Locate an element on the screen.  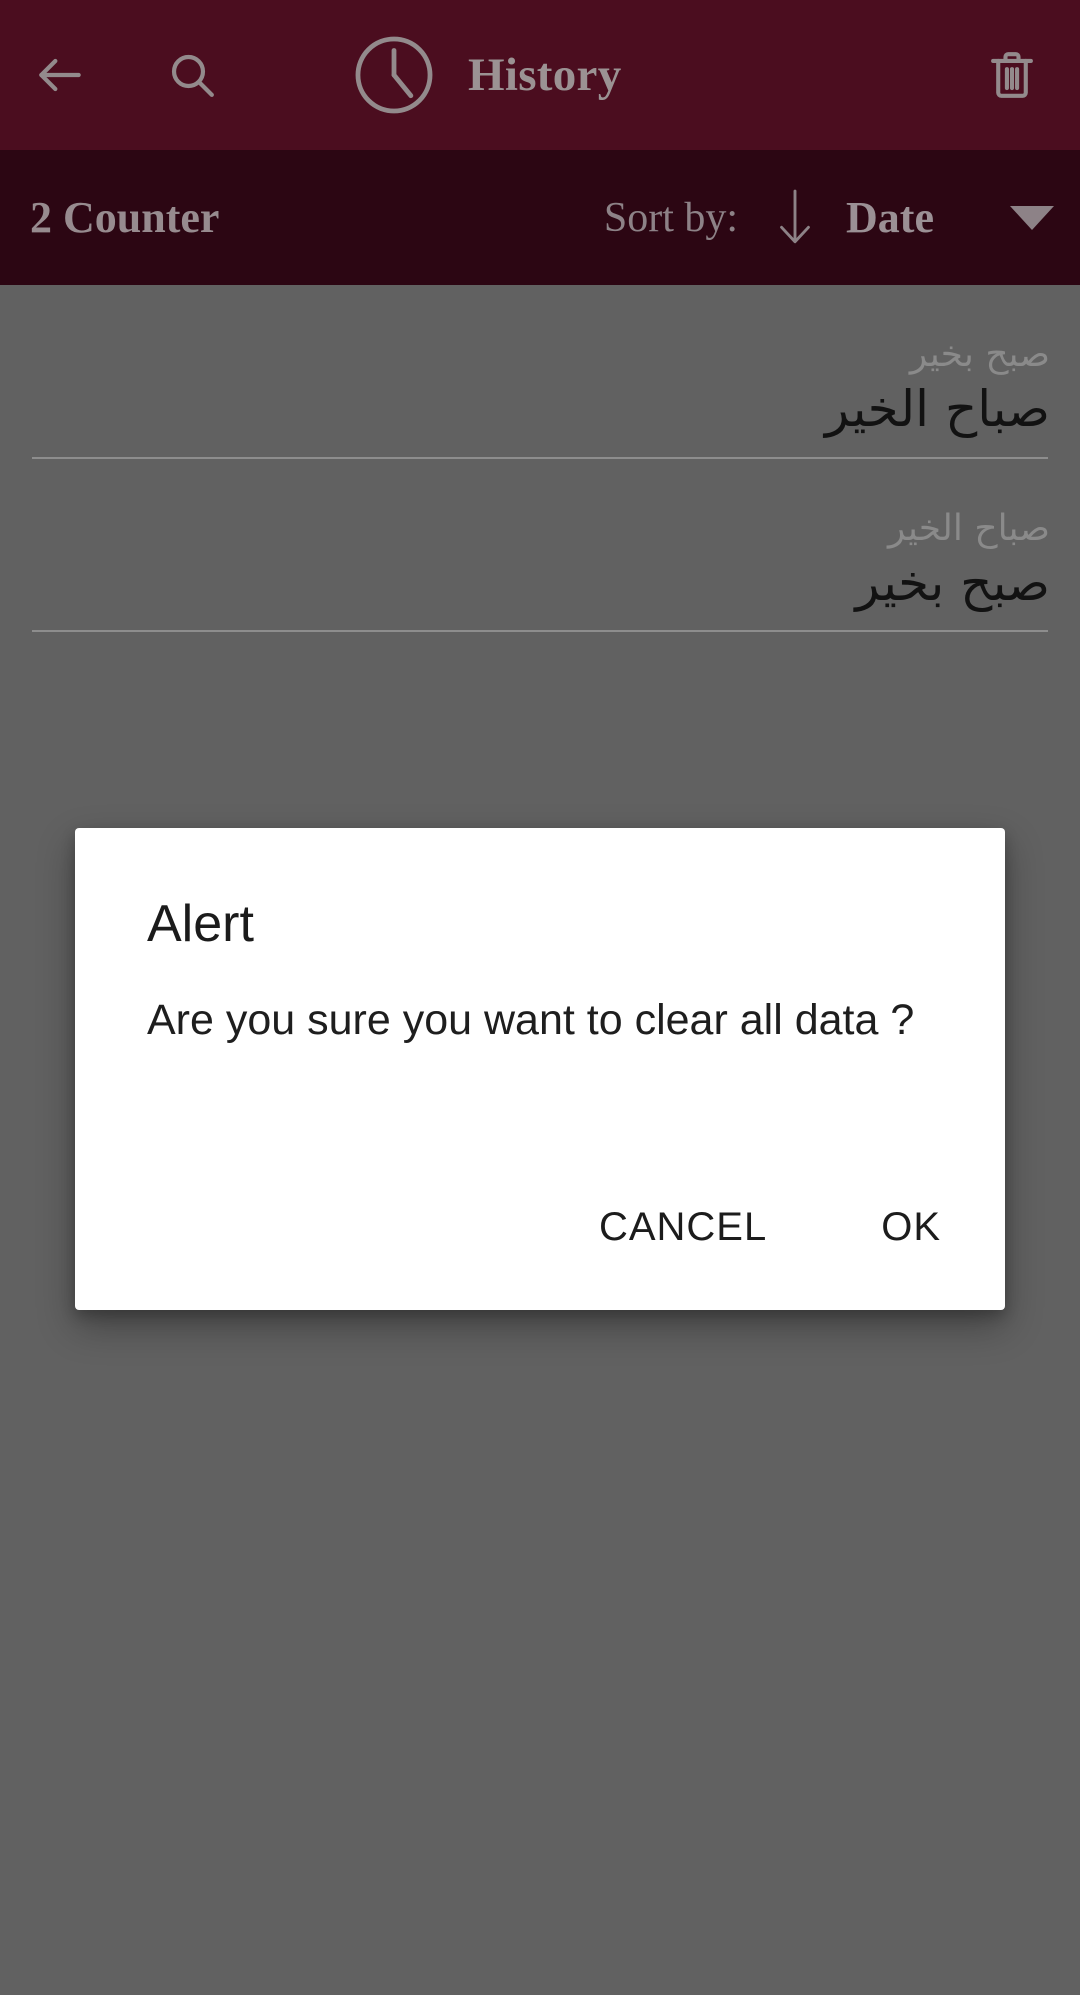
app-bar: History is located at coordinates (540, 75).